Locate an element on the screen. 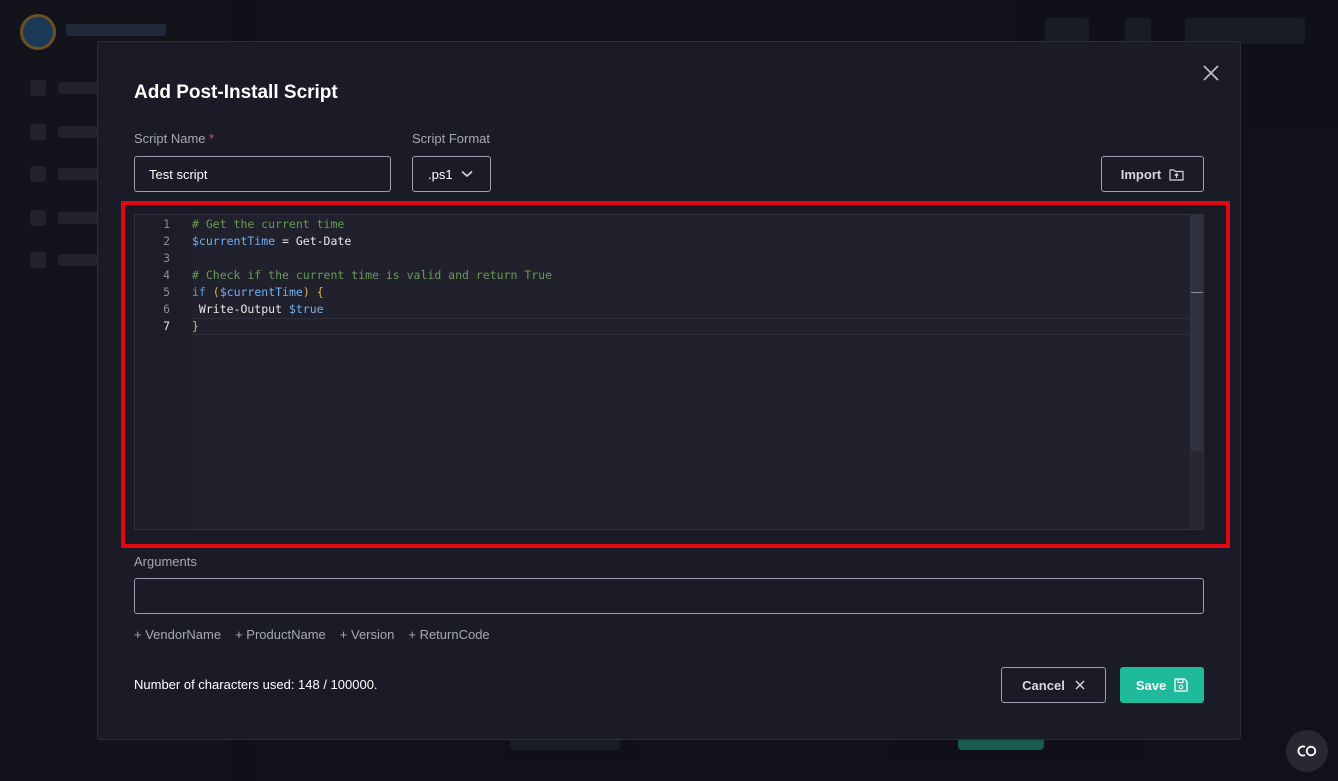 The image size is (1338, 781). code-line: $currentTime = Get-Date is located at coordinates (272, 241).